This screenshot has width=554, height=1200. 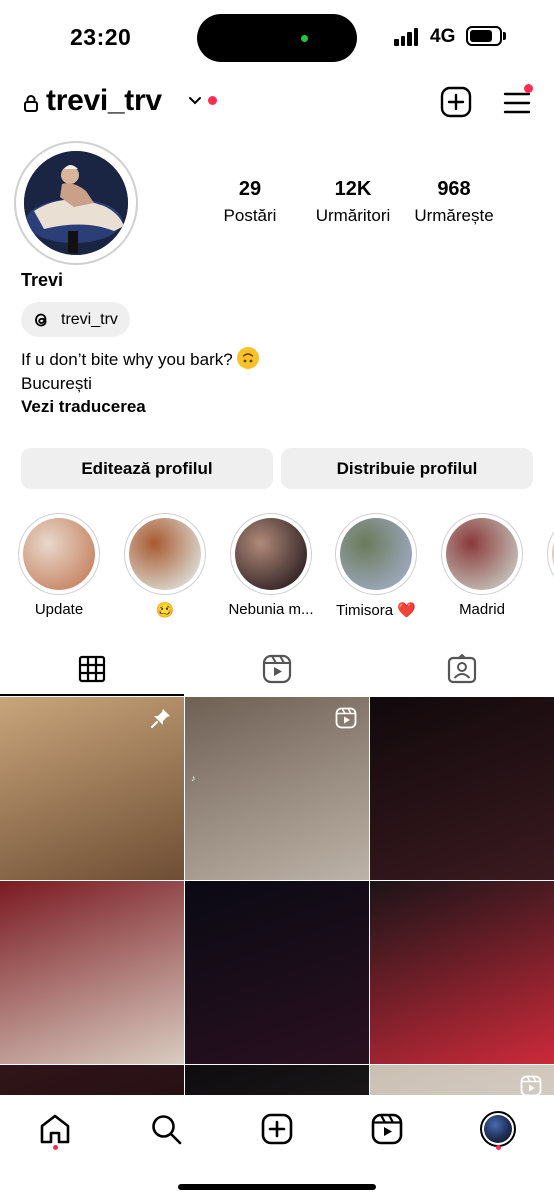 What do you see at coordinates (193, 778) in the screenshot?
I see `tiktok-watermark-icon: ♪` at bounding box center [193, 778].